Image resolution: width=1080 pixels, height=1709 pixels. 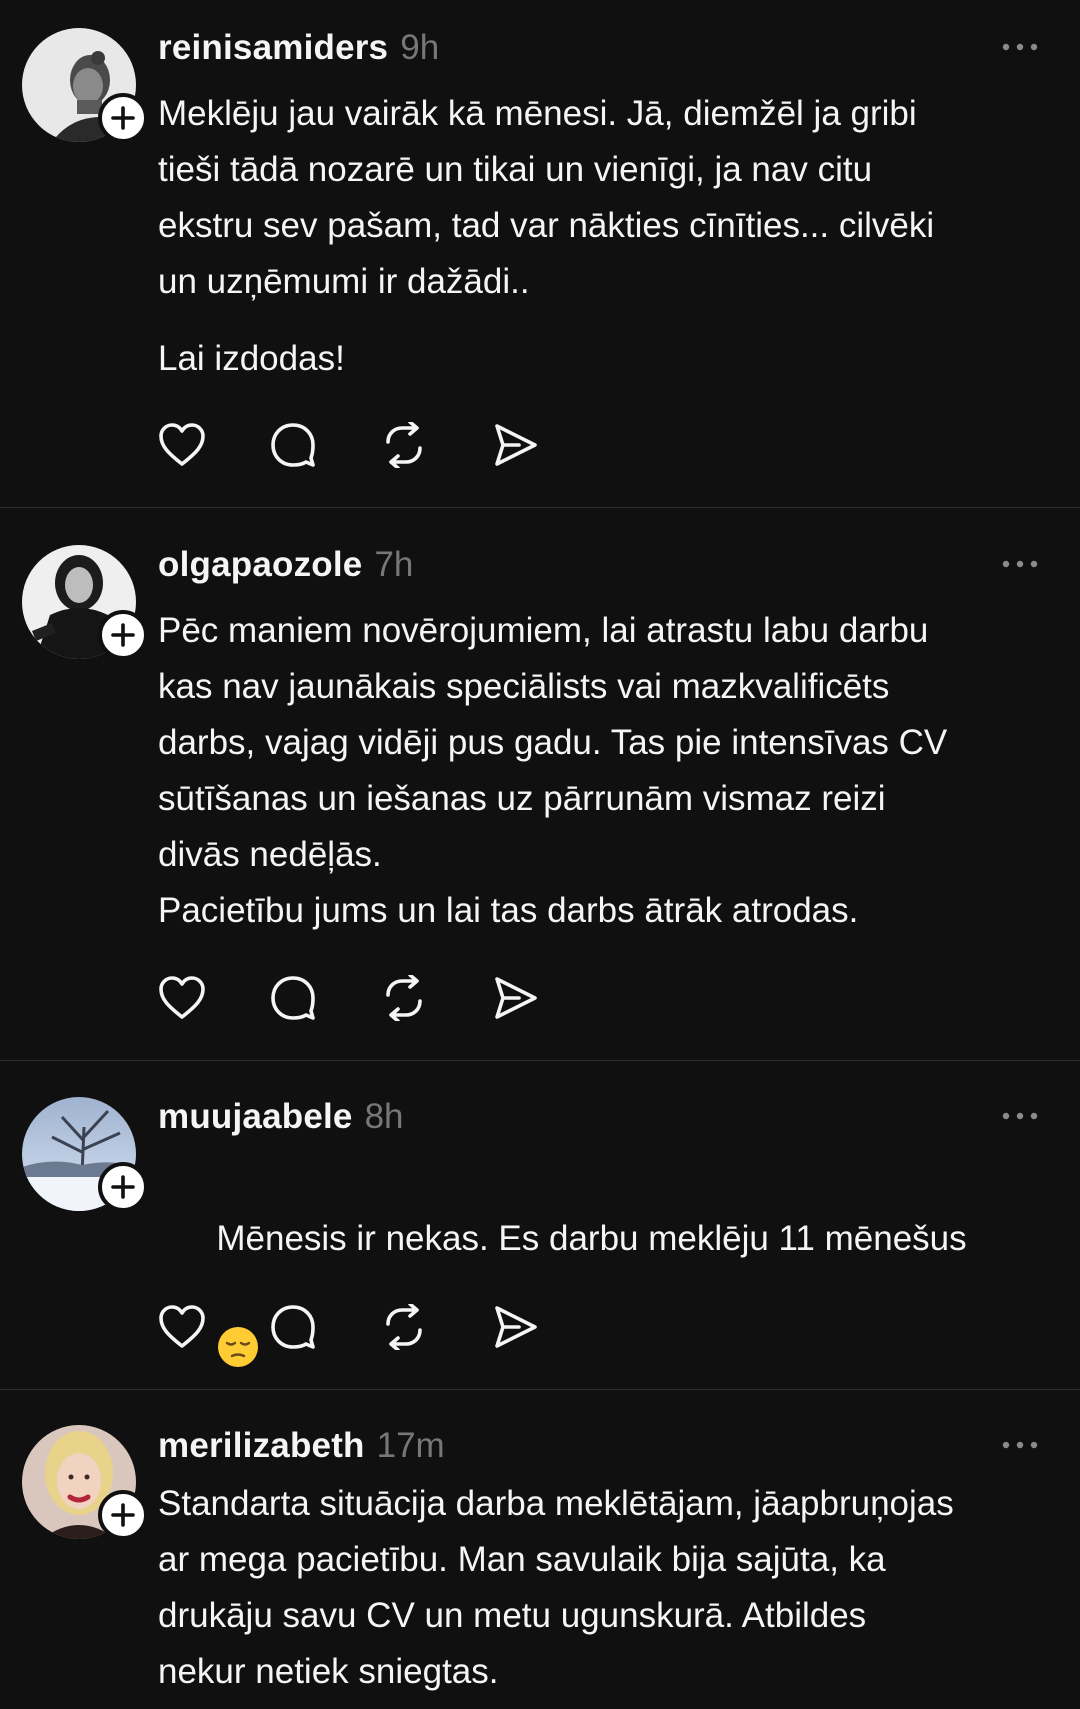 What do you see at coordinates (251, 358) in the screenshot?
I see `post-text-closing: Lai izdodas!` at bounding box center [251, 358].